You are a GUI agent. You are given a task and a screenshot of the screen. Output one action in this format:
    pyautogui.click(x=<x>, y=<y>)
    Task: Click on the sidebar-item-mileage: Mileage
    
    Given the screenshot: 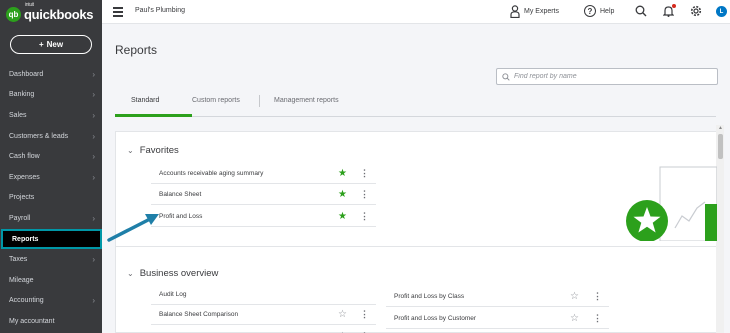 What is the action you would take?
    pyautogui.click(x=51, y=280)
    